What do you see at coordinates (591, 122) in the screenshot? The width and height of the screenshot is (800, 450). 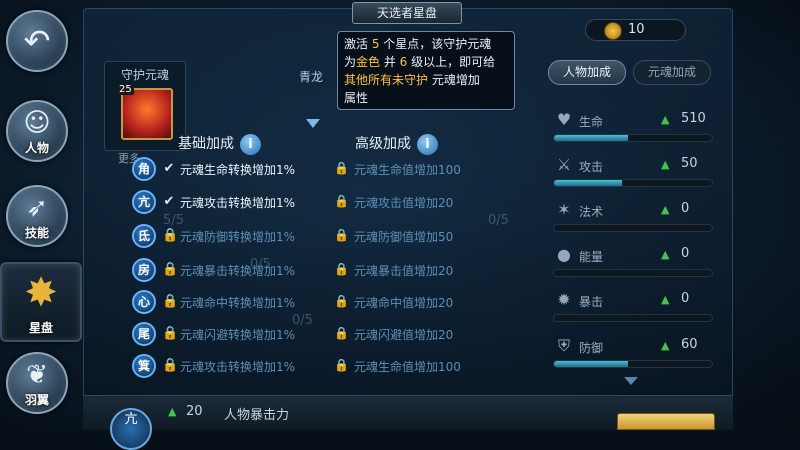 I see `stat-label: 生命` at bounding box center [591, 122].